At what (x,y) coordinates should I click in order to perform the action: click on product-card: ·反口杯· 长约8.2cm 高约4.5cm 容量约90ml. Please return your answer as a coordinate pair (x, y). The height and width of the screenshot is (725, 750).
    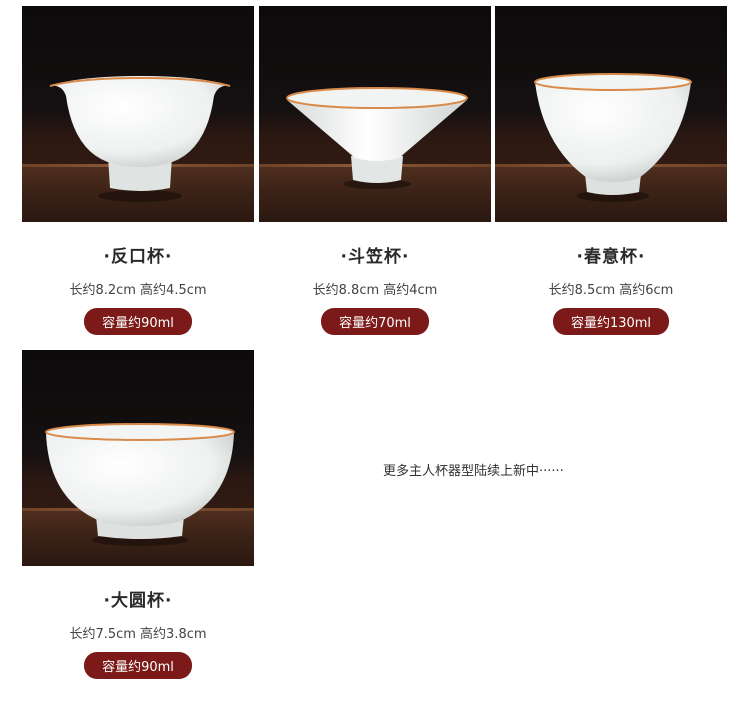
    Looking at the image, I should click on (138, 170).